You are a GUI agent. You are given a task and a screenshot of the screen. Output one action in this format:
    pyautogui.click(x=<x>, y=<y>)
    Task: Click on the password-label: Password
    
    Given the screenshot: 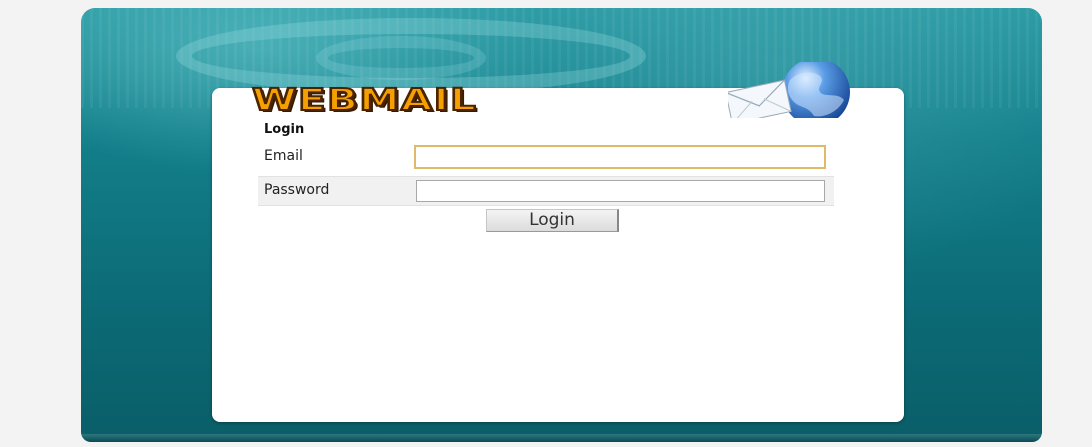 What is the action you would take?
    pyautogui.click(x=297, y=190)
    